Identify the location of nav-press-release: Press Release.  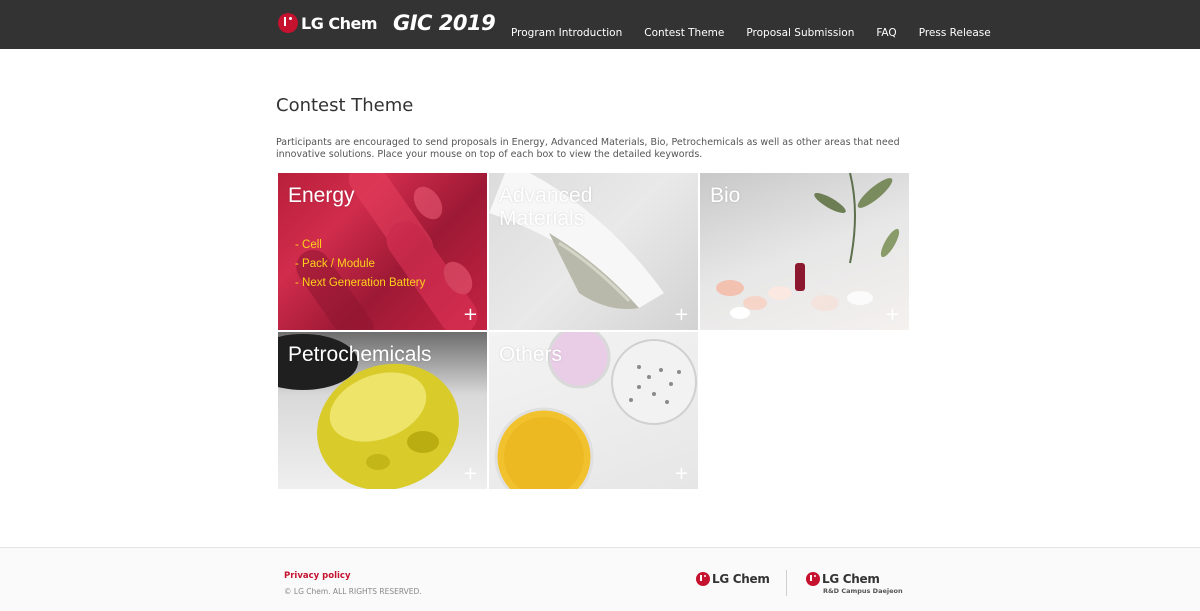
(955, 33).